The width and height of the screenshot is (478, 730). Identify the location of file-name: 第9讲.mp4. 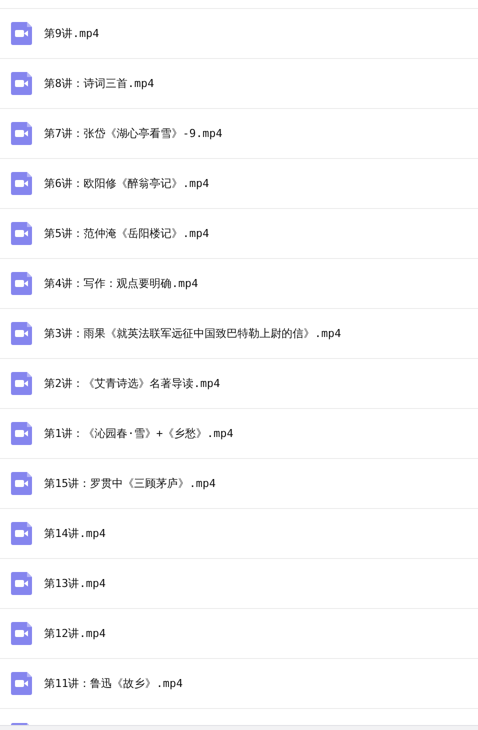
(72, 33).